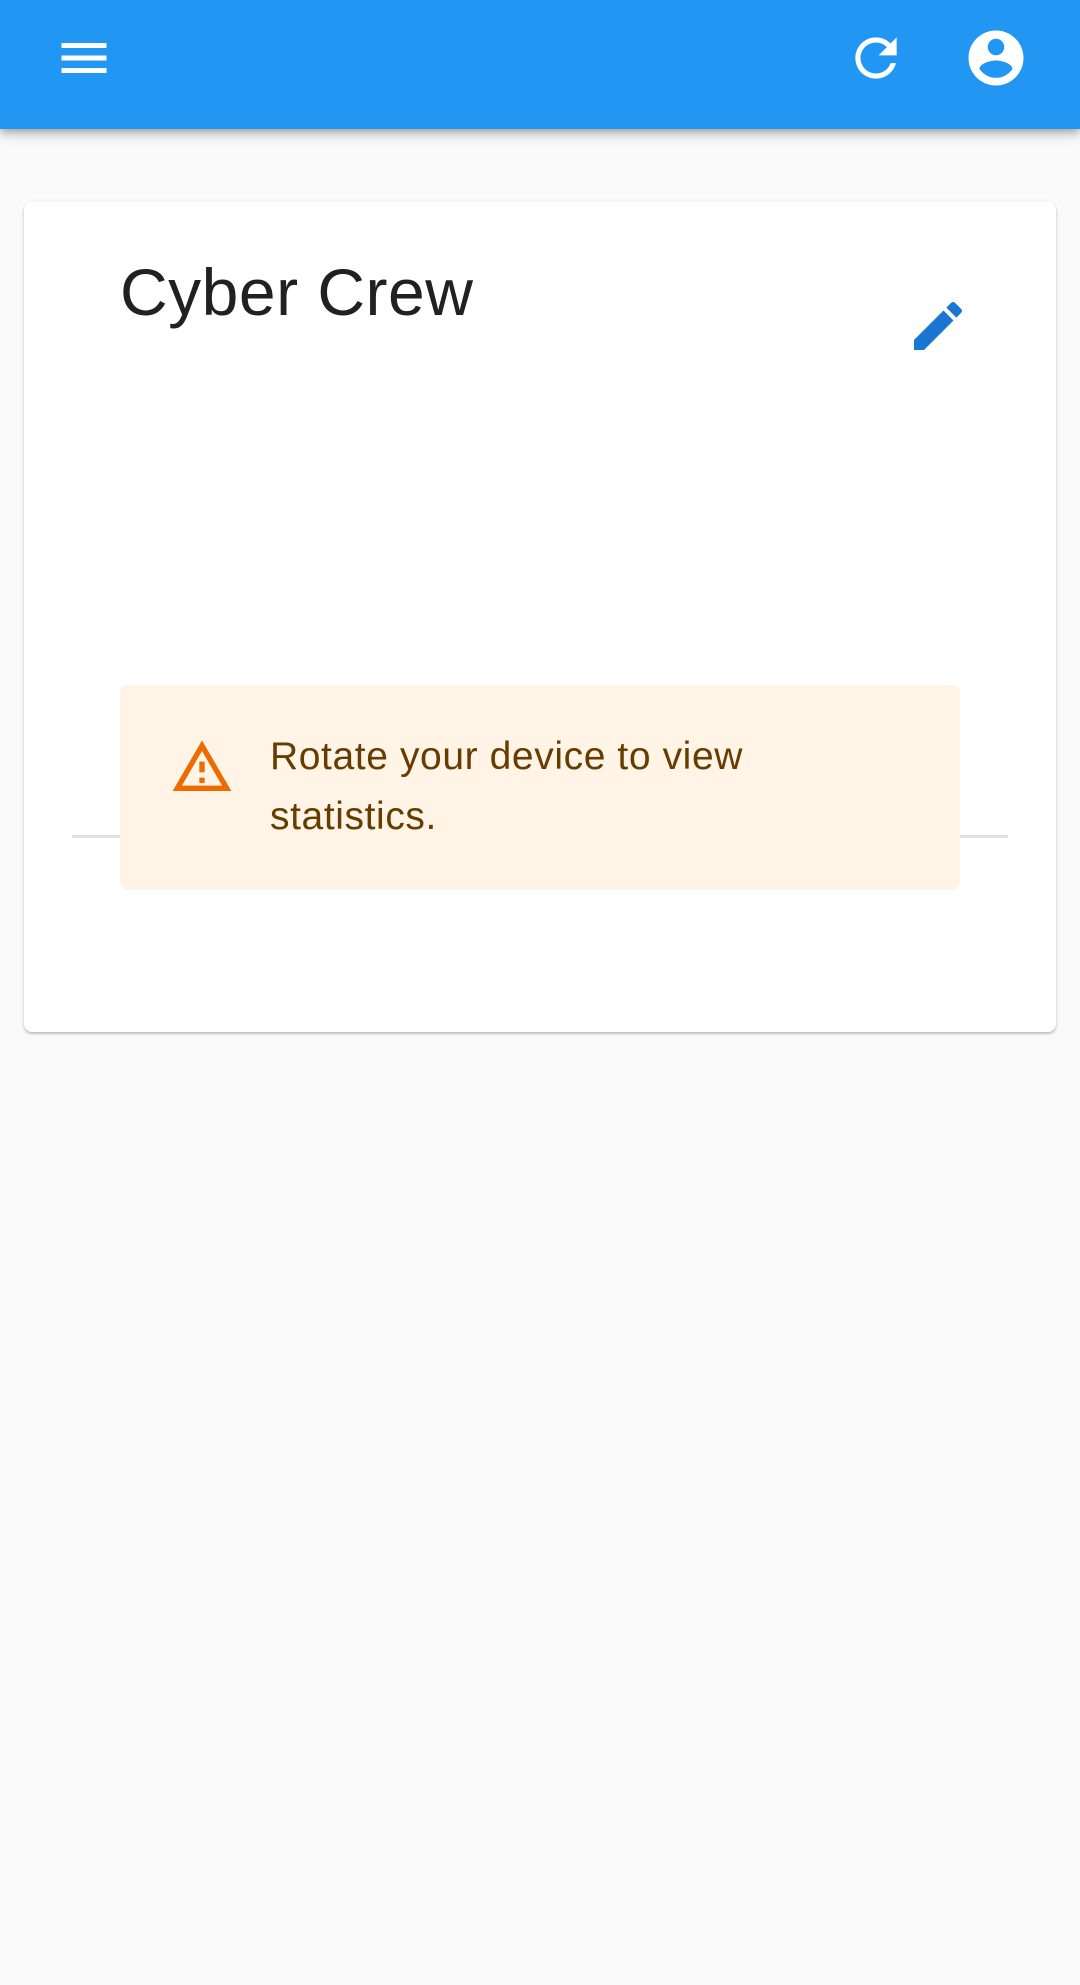 The image size is (1080, 1985). I want to click on app-bar, so click(540, 64).